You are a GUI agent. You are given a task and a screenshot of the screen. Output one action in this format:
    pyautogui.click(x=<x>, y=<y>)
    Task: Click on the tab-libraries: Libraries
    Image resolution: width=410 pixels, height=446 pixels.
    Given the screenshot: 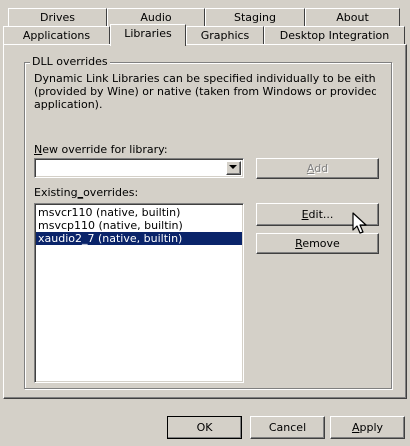 What is the action you would take?
    pyautogui.click(x=148, y=35)
    